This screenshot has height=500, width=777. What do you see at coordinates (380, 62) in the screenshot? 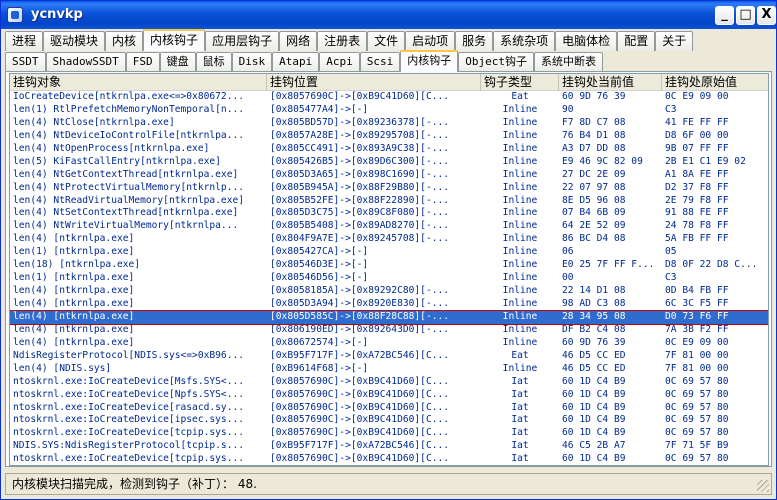
I see `subtab-8: Scsi` at bounding box center [380, 62].